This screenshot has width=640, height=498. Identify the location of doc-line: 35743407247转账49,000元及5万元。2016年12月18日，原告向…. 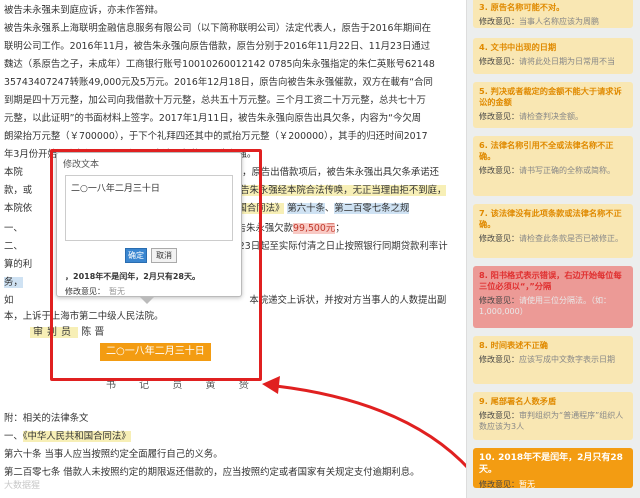
(218, 82).